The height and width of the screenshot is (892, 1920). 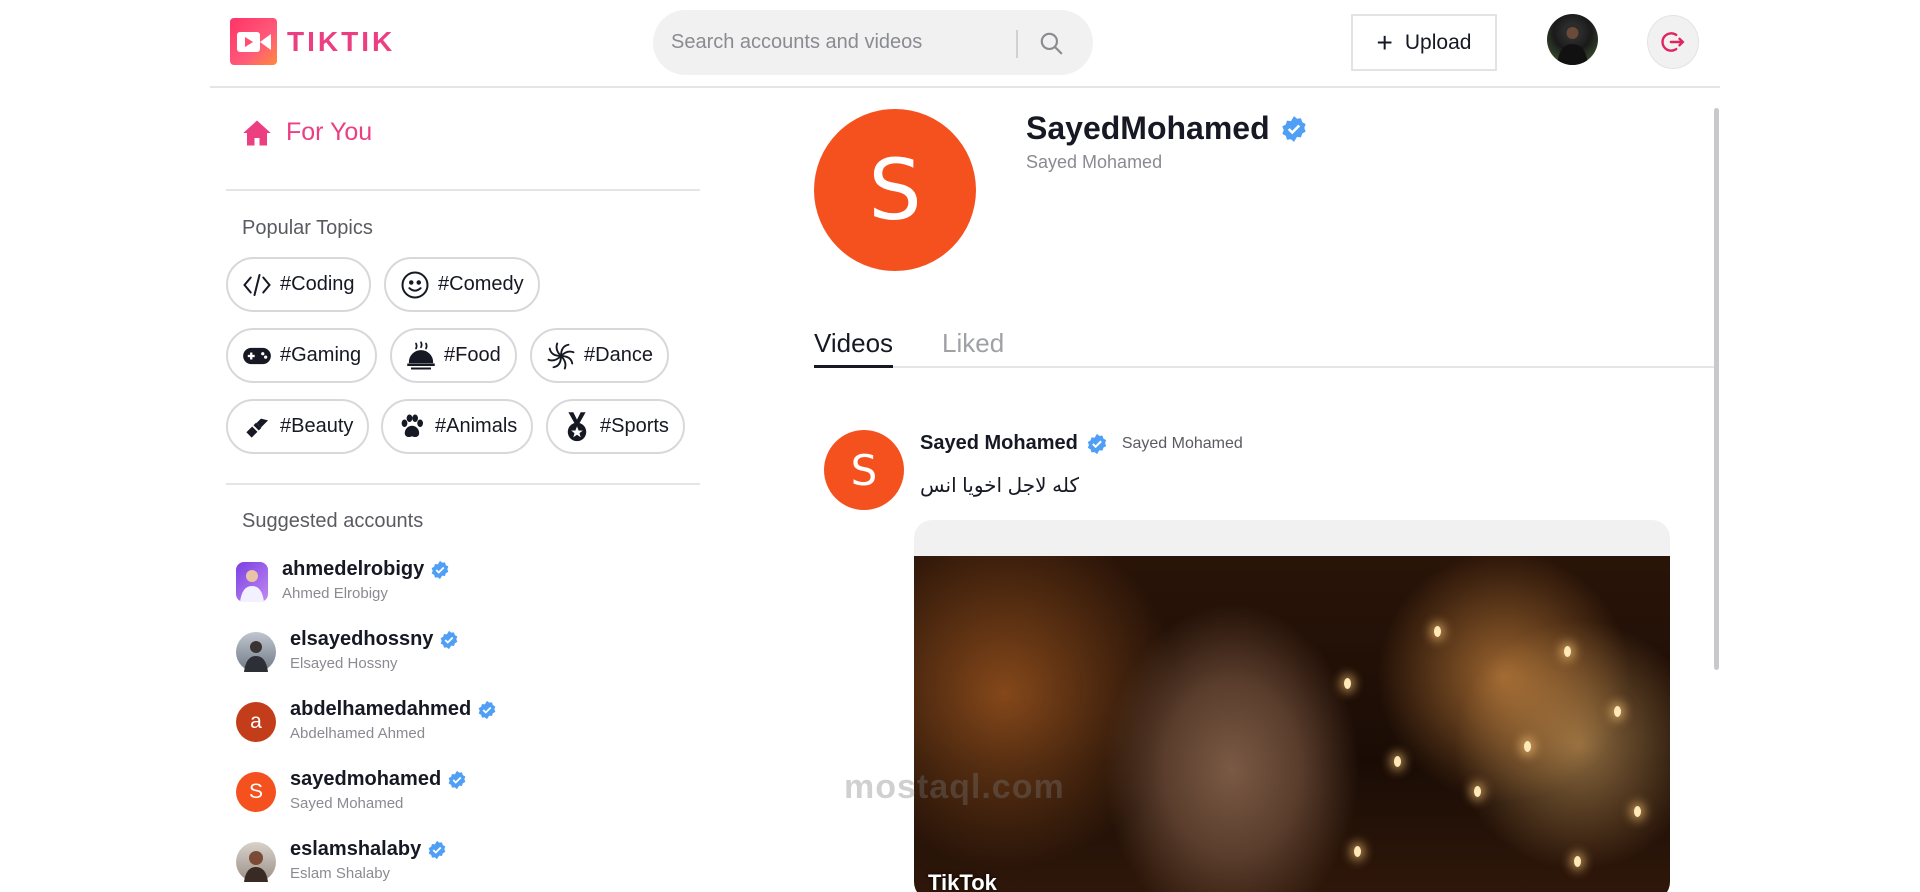 I want to click on user-avatar, so click(x=1572, y=39).